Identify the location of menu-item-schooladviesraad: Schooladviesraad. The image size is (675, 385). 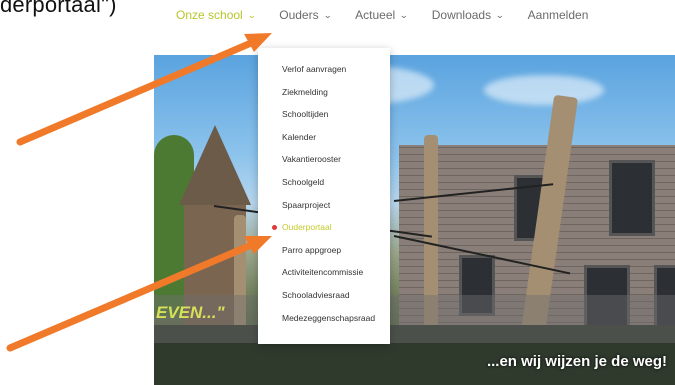
(324, 295).